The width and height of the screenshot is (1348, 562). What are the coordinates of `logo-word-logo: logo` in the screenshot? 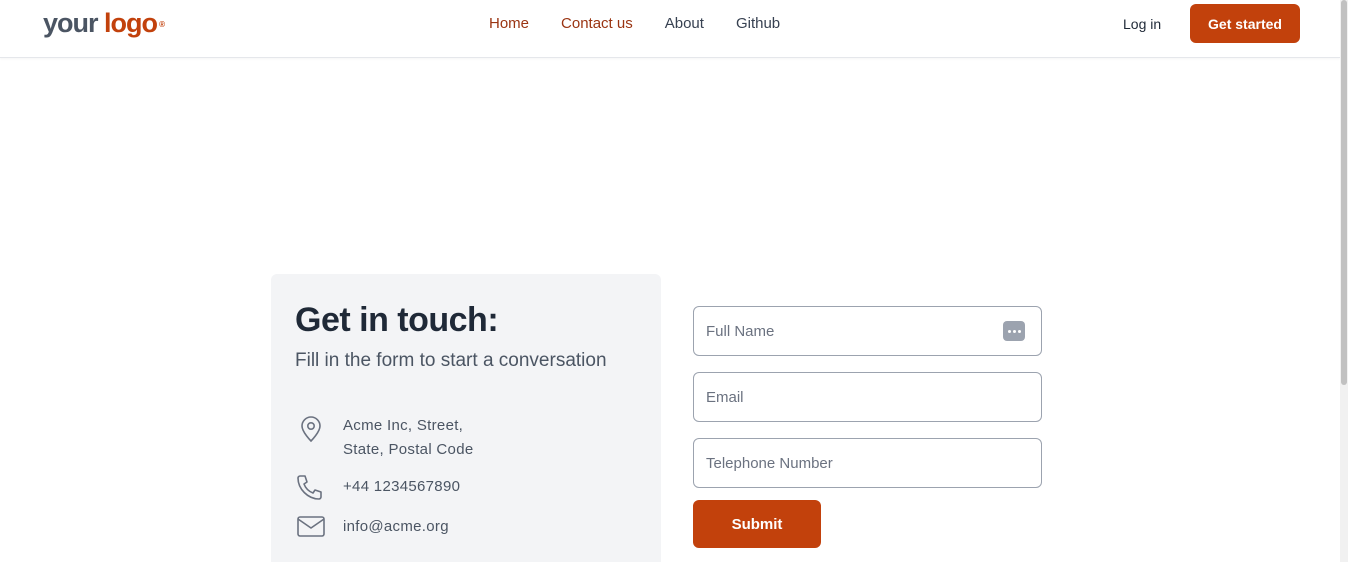 It's located at (131, 23).